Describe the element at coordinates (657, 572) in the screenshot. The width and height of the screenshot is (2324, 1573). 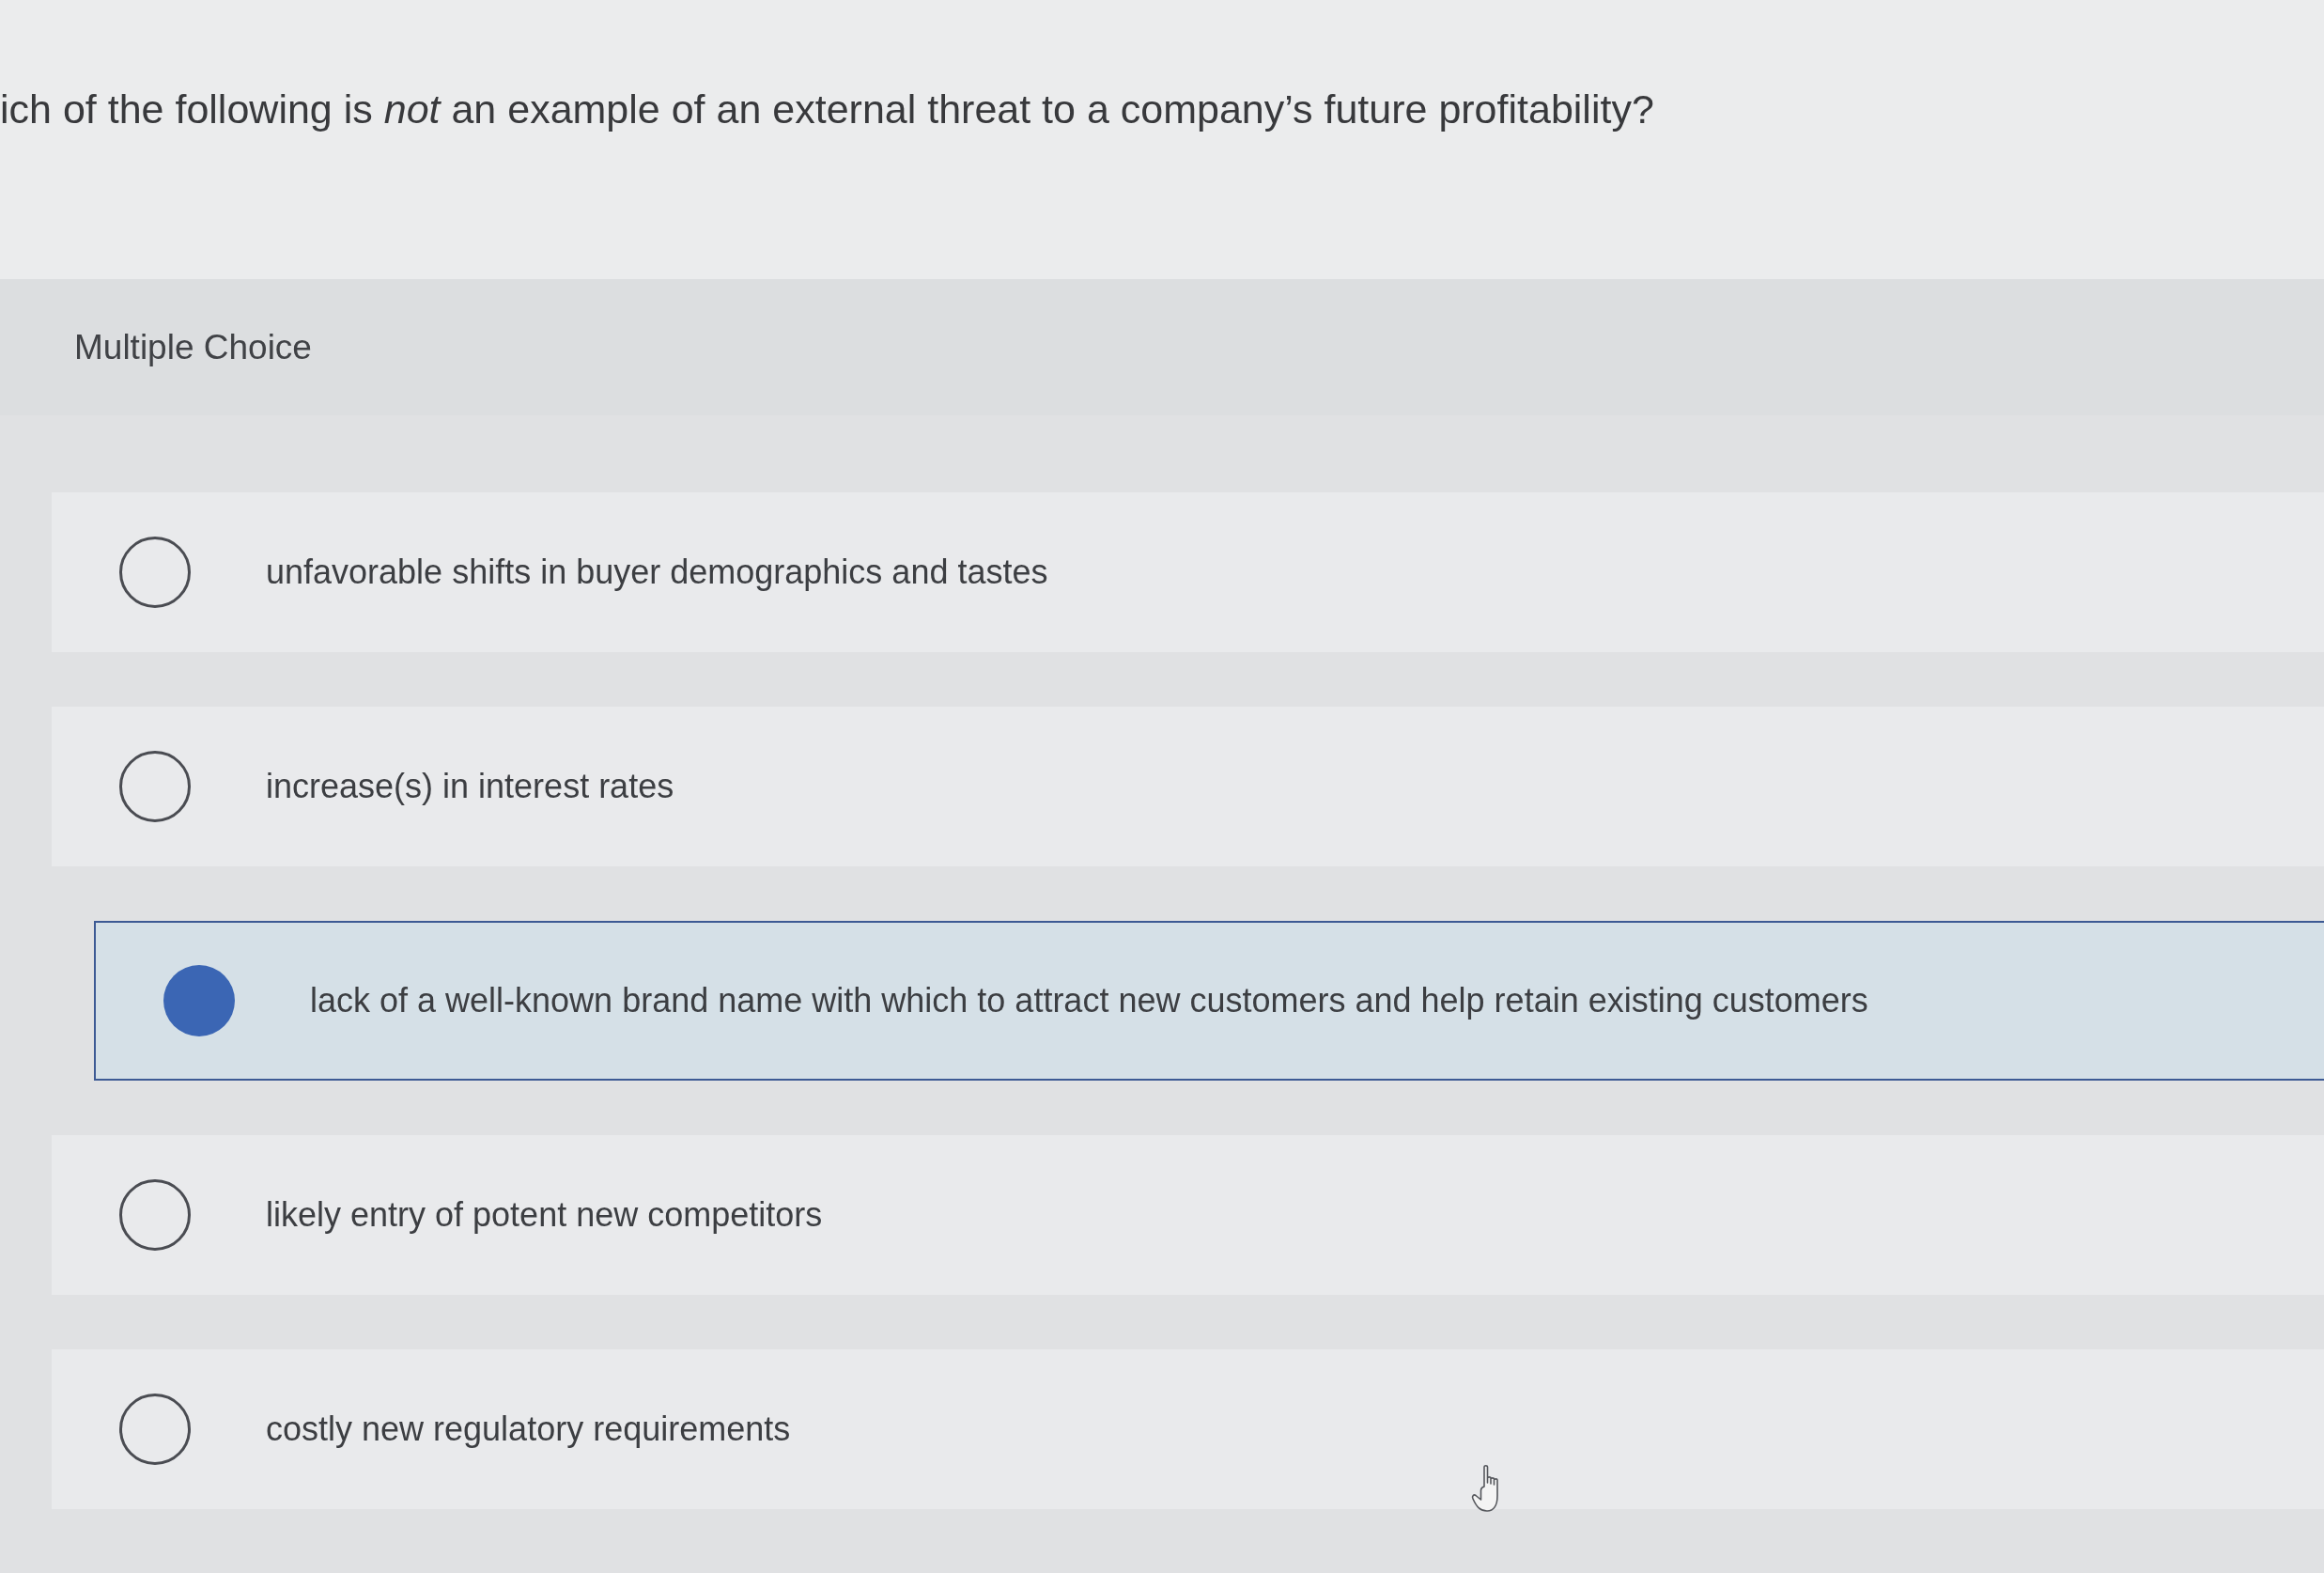
I see `option-text: unfavorable shifts in buyer demographics and tastes` at that location.